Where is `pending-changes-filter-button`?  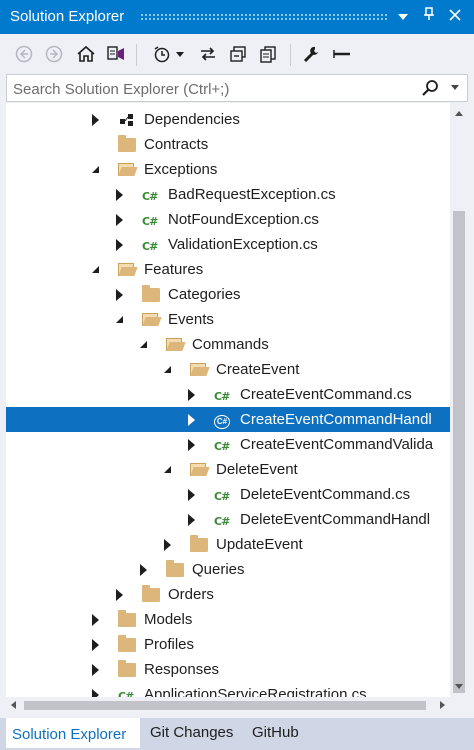
pending-changes-filter-button is located at coordinates (162, 54).